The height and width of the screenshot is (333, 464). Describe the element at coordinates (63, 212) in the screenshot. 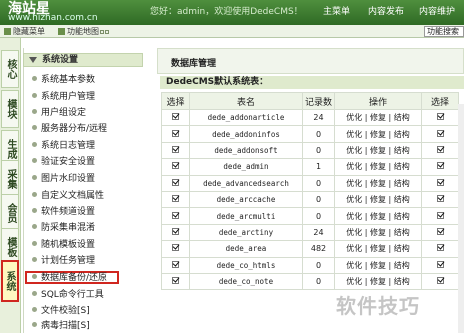

I see `menu-item: 软件频道设置` at that location.